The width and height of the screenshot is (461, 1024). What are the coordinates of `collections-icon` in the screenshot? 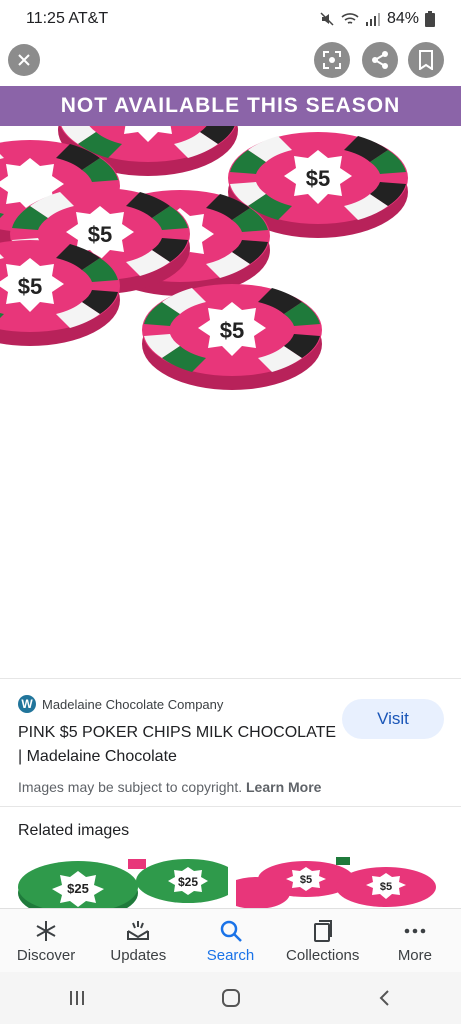 It's located at (322, 931).